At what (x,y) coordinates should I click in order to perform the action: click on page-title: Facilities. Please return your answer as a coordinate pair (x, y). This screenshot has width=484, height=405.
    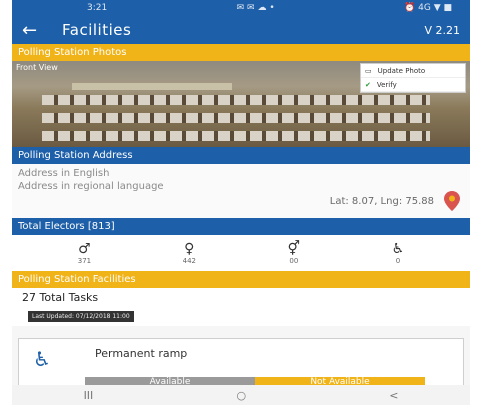
    Looking at the image, I should click on (97, 30).